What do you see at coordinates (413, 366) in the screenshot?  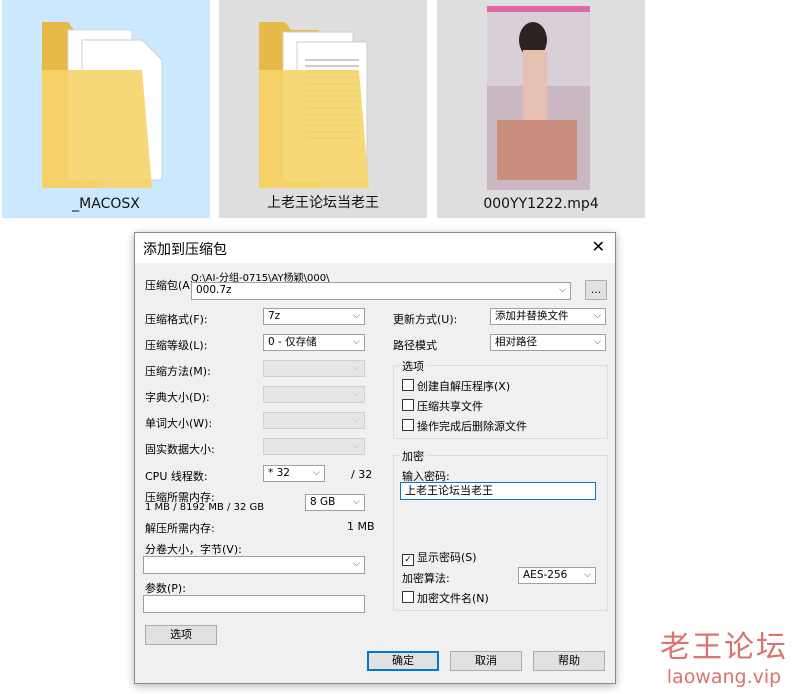 I see `options-group-title: 选项` at bounding box center [413, 366].